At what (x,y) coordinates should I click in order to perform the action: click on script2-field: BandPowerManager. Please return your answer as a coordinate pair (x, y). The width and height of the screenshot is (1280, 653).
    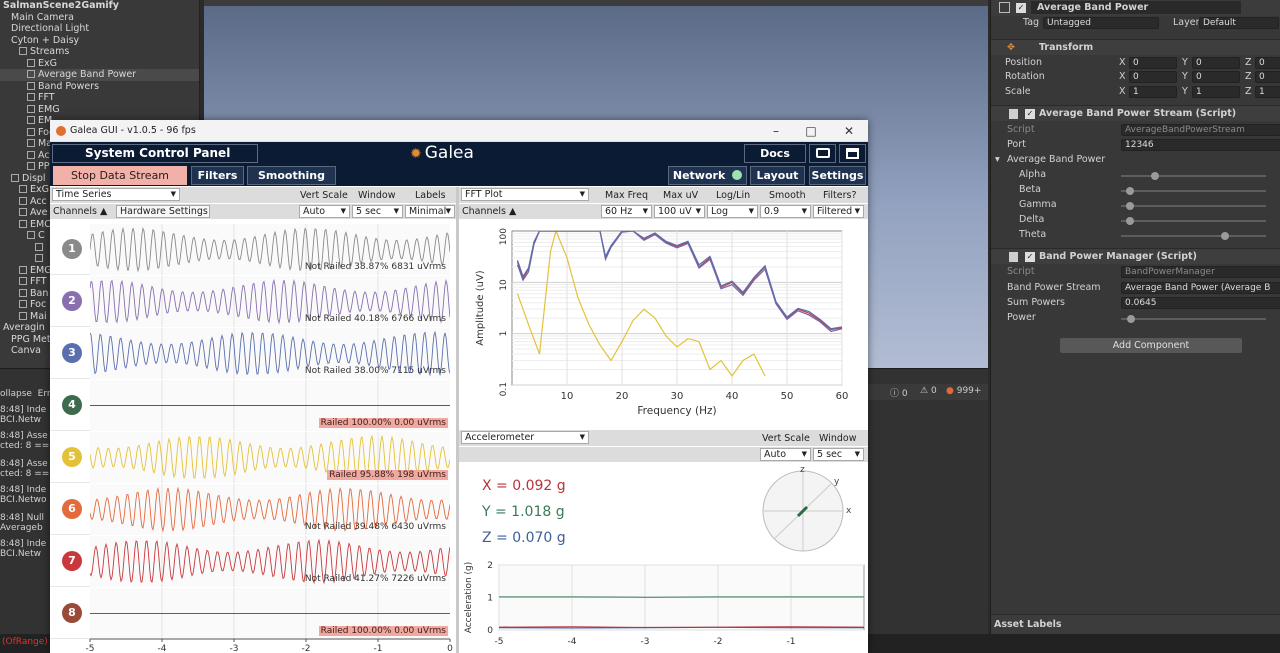
    Looking at the image, I should click on (1200, 272).